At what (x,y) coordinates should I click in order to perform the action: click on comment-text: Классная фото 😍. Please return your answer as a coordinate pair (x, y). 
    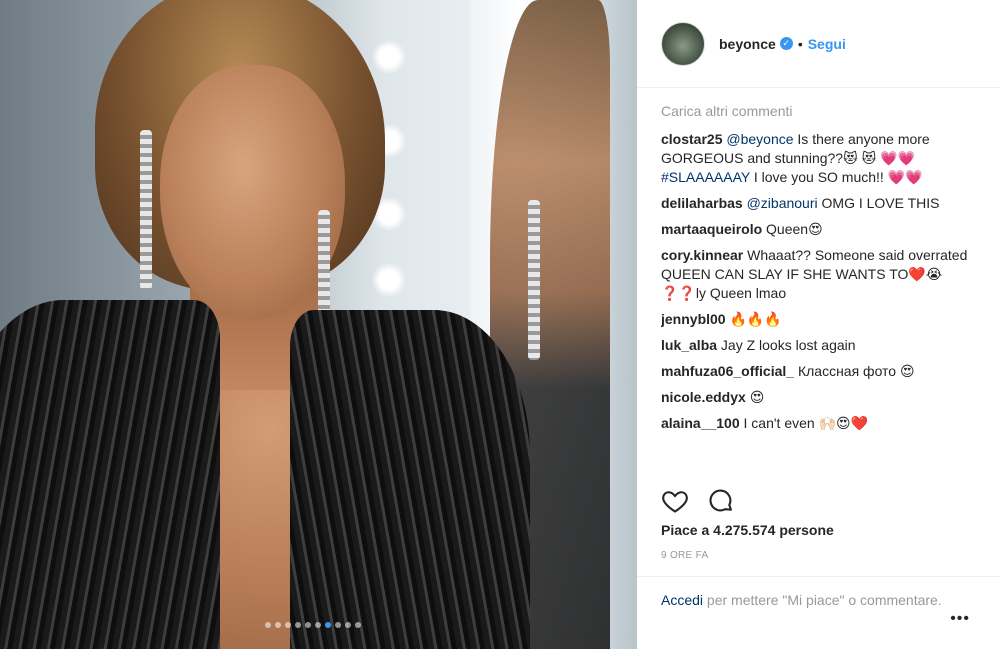
    Looking at the image, I should click on (854, 371).